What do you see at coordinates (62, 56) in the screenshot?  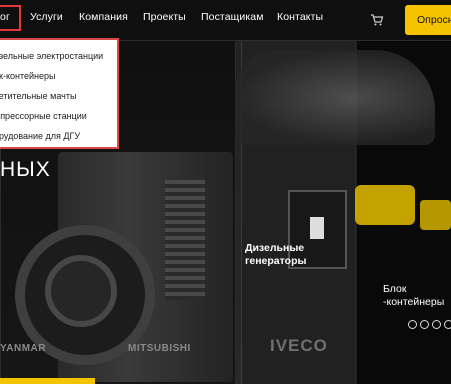 I see `dropdown-item-diesel-plants: изельные электростанции` at bounding box center [62, 56].